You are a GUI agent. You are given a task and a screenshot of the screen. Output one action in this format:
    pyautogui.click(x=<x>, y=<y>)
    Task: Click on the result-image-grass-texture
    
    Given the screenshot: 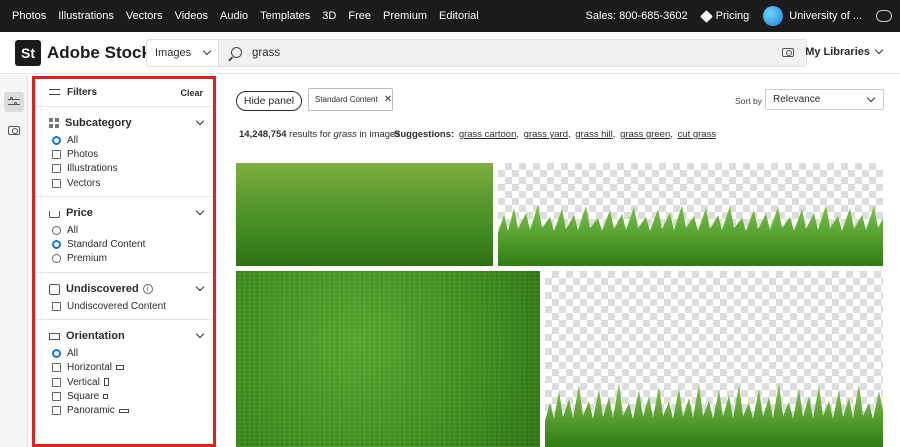 What is the action you would take?
    pyautogui.click(x=388, y=359)
    